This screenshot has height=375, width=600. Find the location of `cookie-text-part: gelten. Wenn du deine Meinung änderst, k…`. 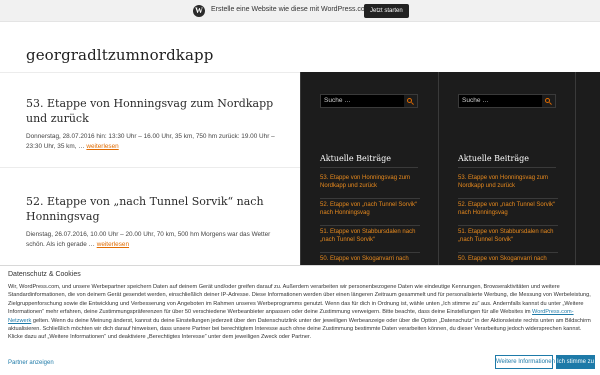

cookie-text-part: gelten. Wenn du deine Meinung änderst, k… is located at coordinates (299, 329).